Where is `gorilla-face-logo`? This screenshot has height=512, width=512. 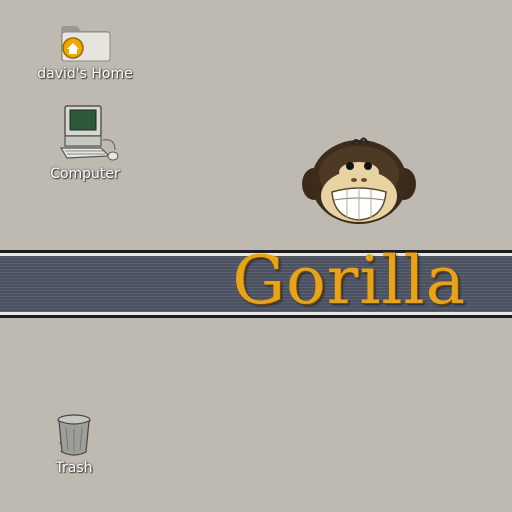
gorilla-face-logo is located at coordinates (359, 180).